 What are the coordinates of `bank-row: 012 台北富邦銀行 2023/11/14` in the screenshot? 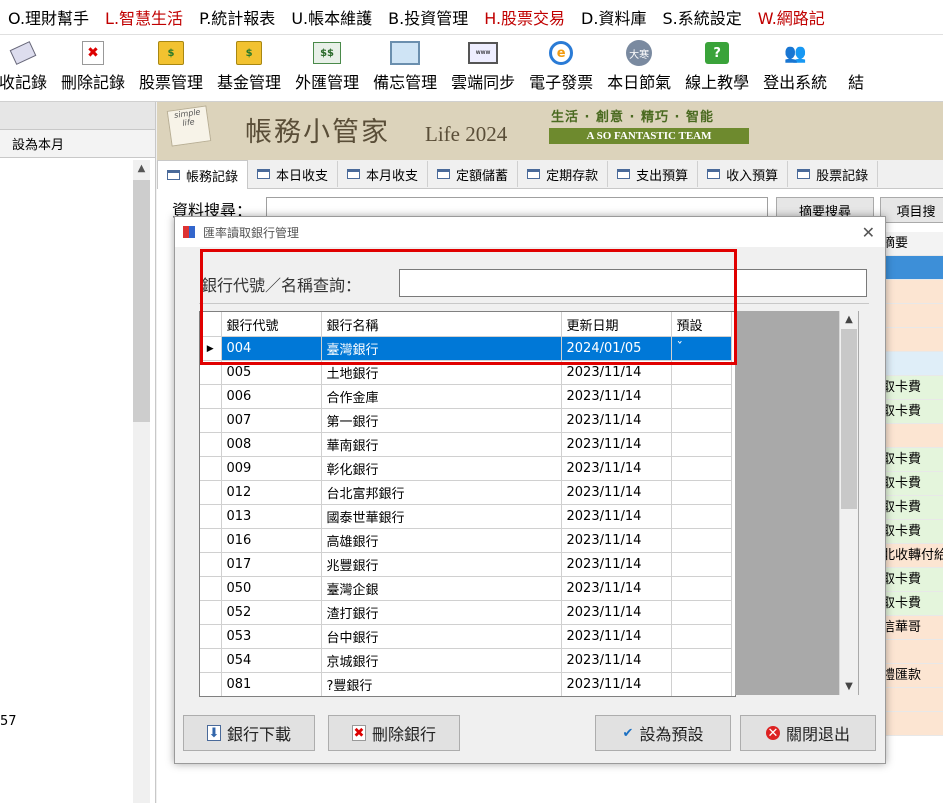 It's located at (466, 492).